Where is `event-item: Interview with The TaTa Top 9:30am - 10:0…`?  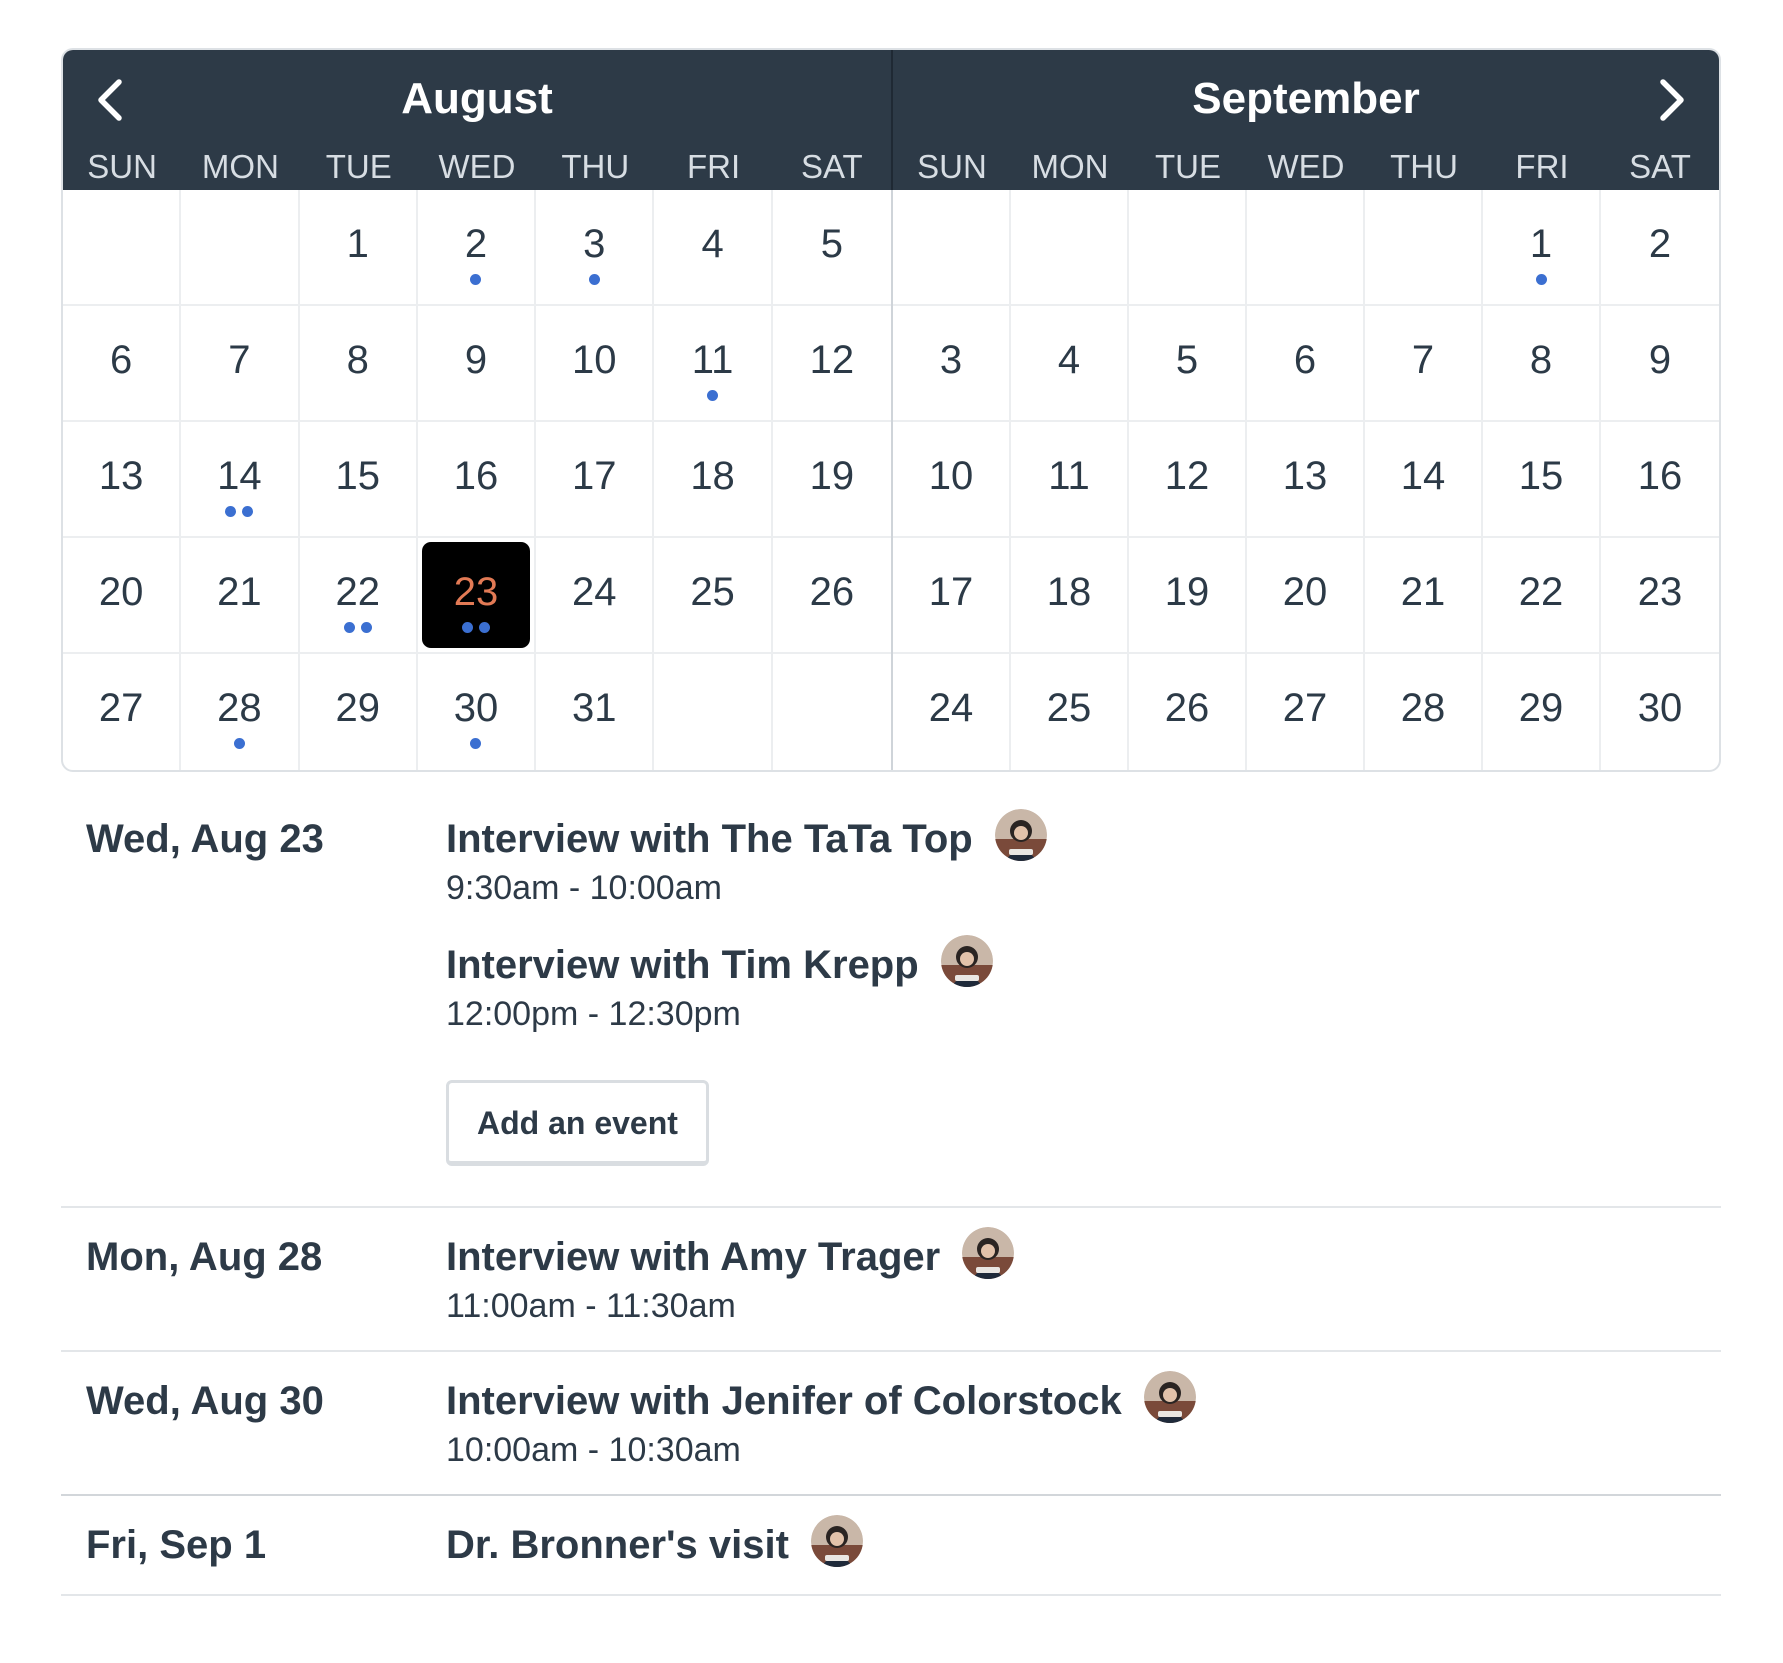
event-item: Interview with The TaTa Top 9:30am - 10:0… is located at coordinates (1083, 859).